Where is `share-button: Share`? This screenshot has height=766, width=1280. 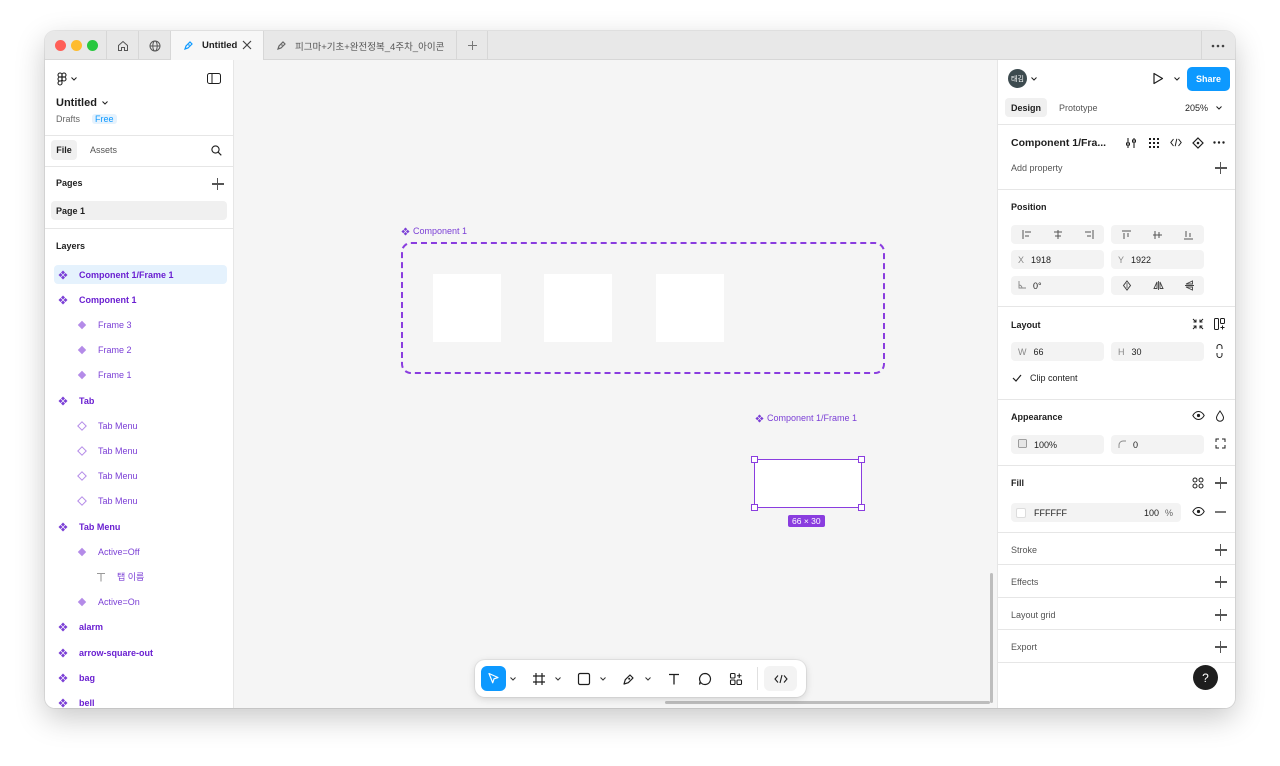
share-button: Share is located at coordinates (1208, 79).